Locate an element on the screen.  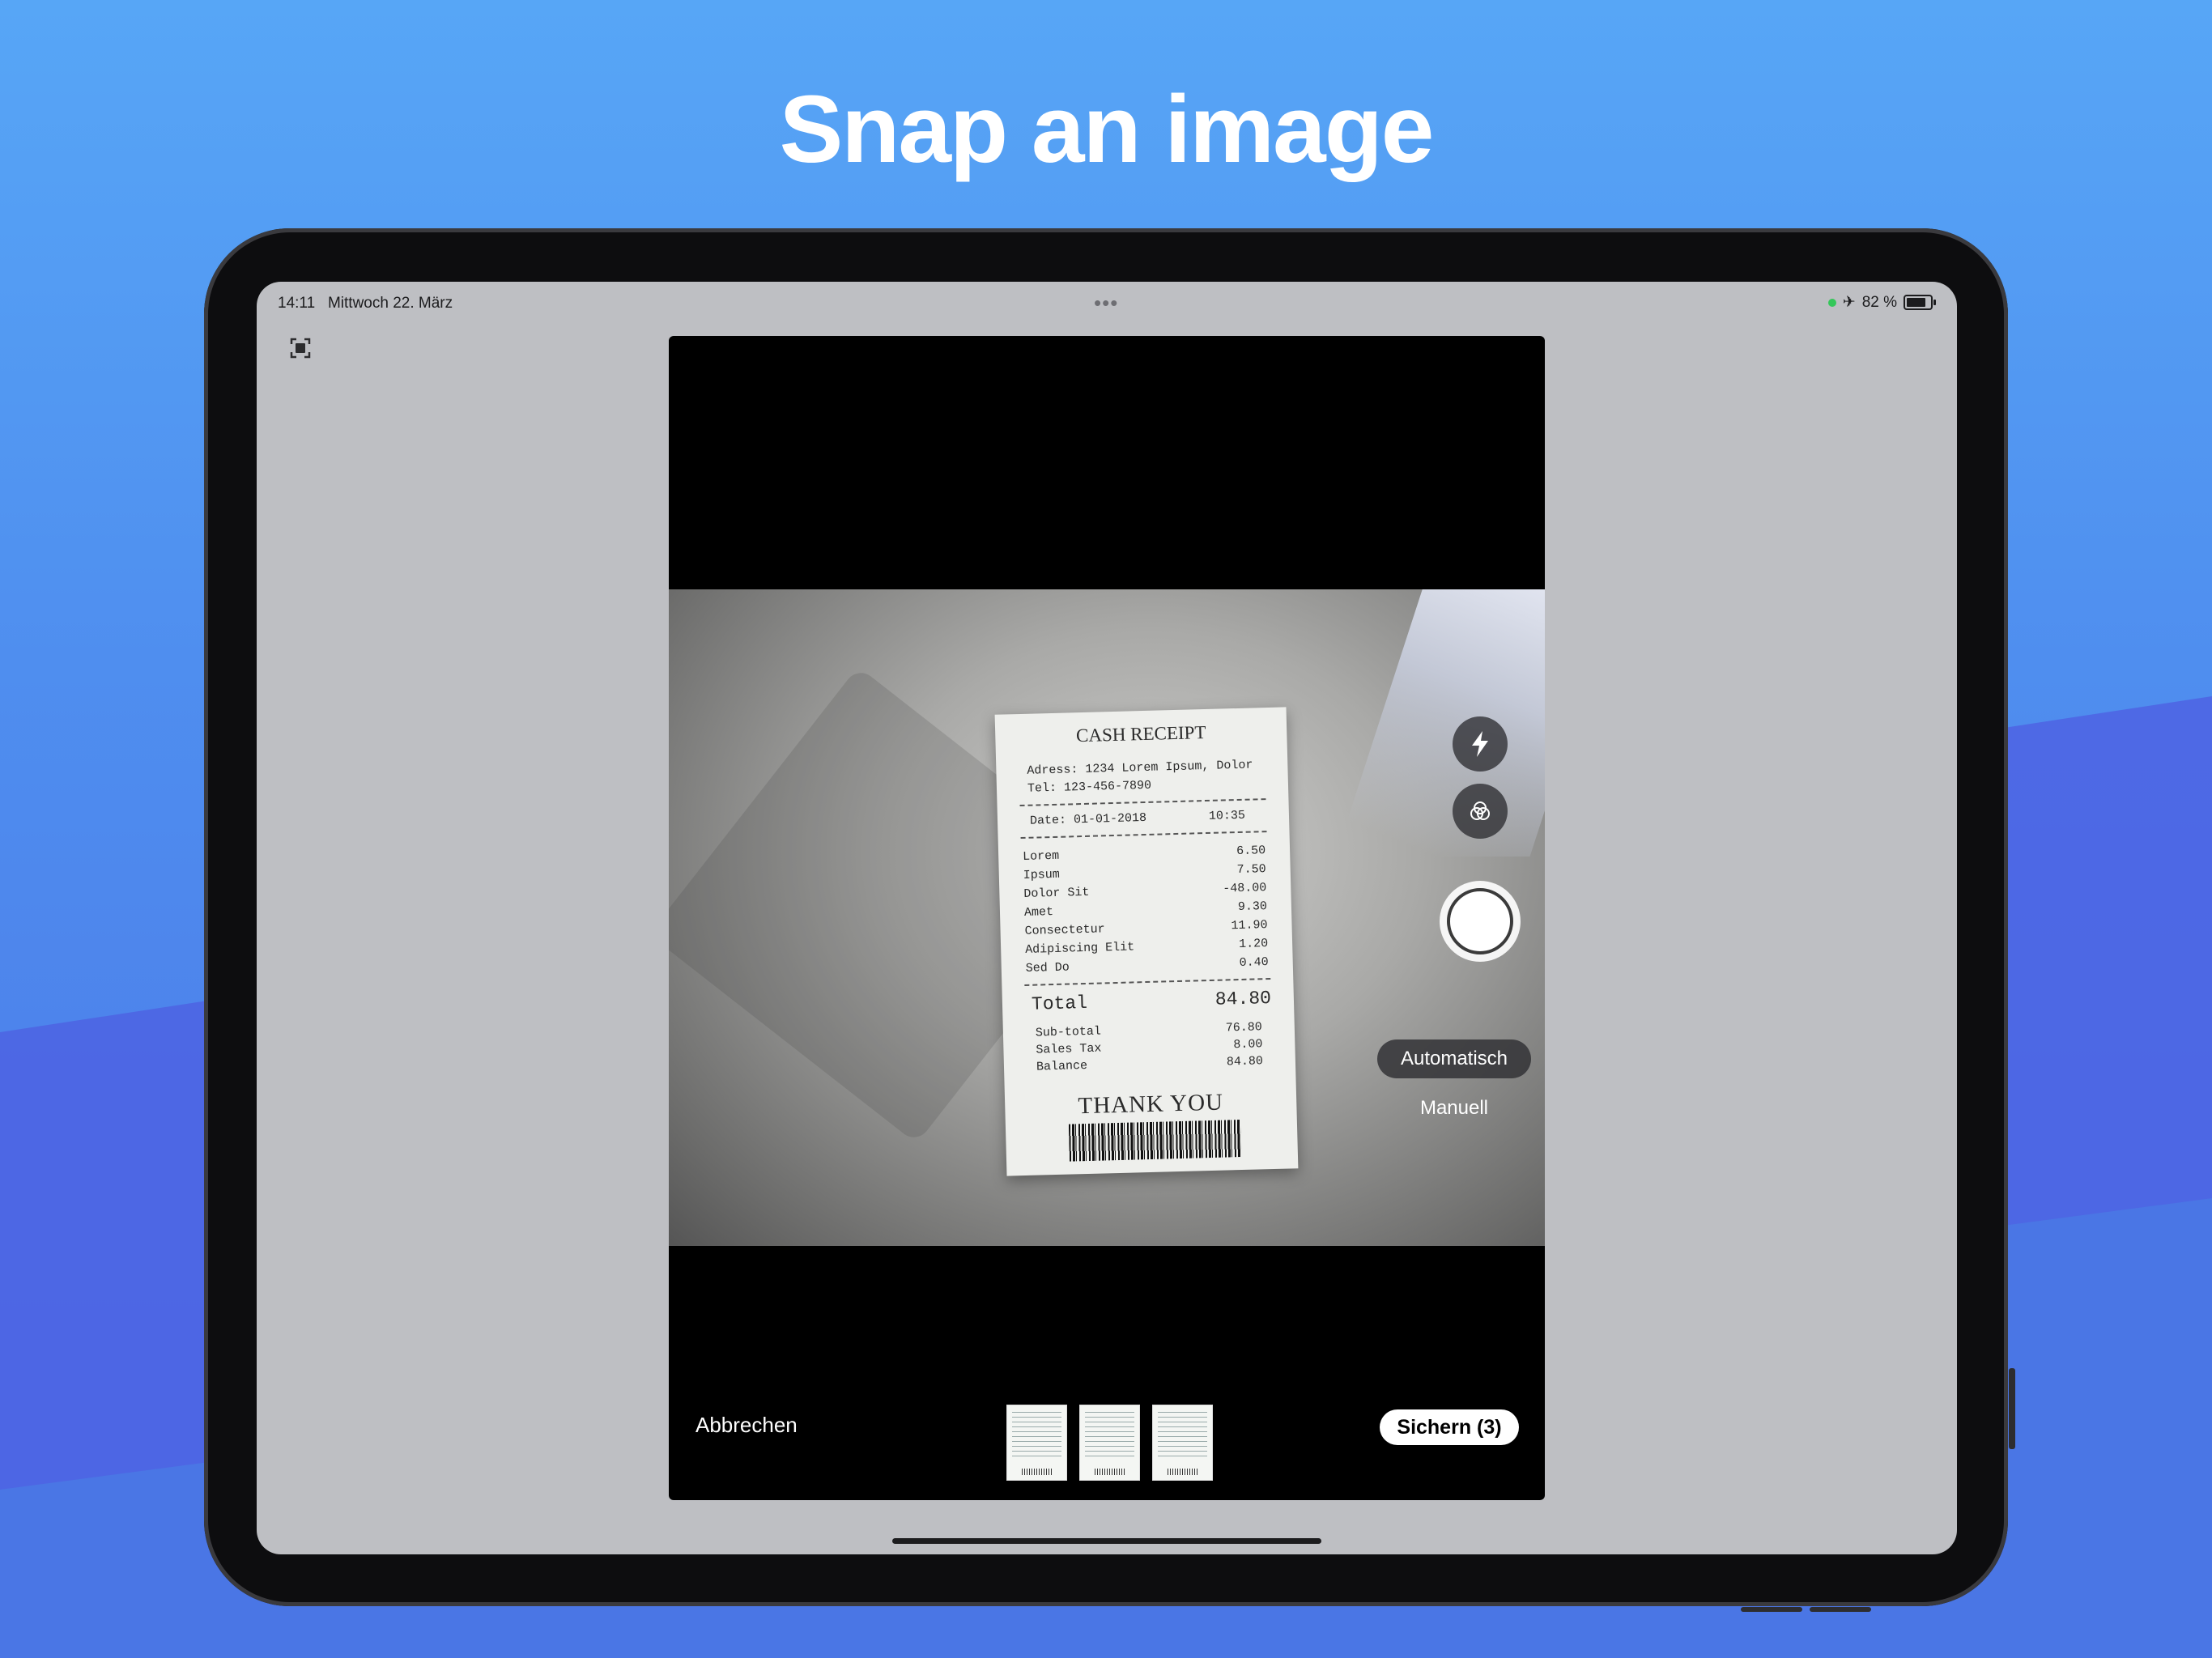
background-light is located at coordinates (1440, 723).